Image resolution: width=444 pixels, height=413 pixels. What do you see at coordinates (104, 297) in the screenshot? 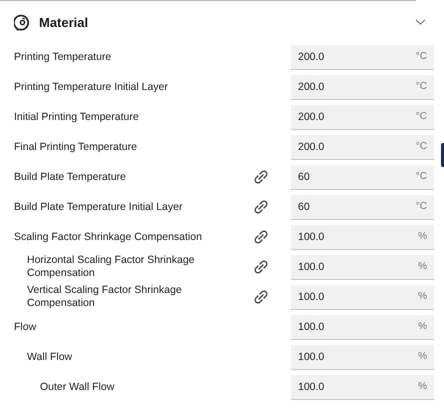
I see `setting-label: Vertical Scaling Factor Shrinkage Compensation` at bounding box center [104, 297].